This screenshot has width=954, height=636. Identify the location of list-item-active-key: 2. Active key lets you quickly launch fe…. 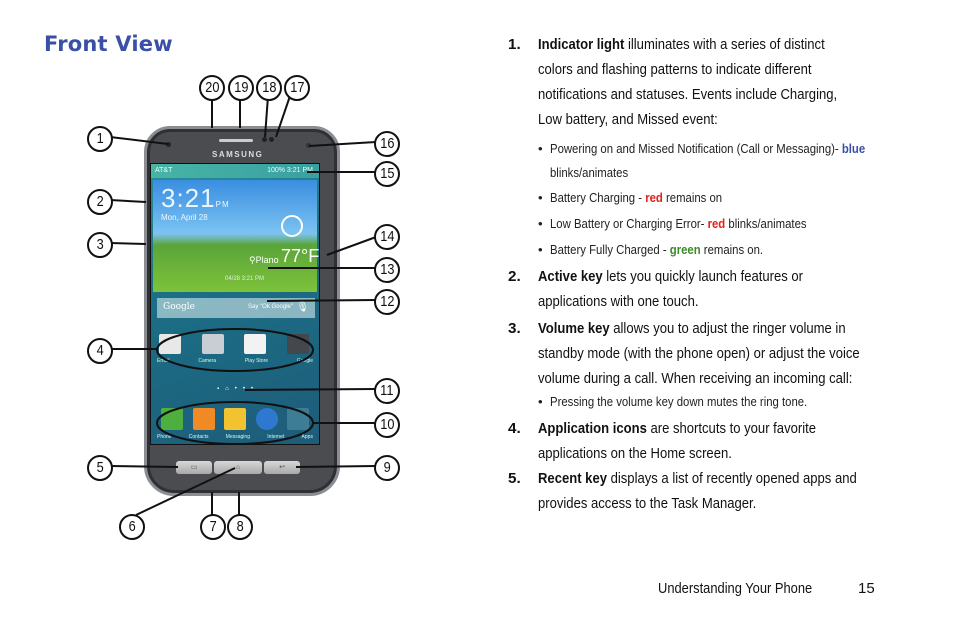
(708, 289).